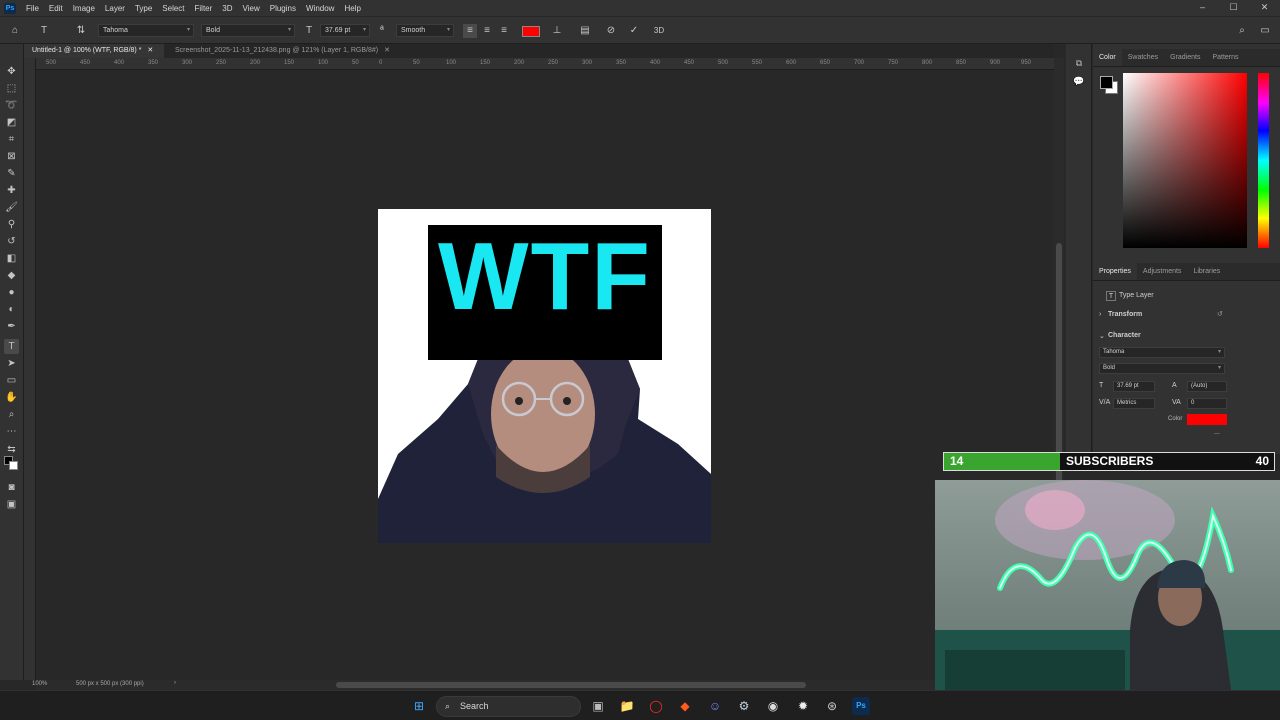  Describe the element at coordinates (11, 380) in the screenshot. I see `rectangle-tool-icon: ▭` at that location.